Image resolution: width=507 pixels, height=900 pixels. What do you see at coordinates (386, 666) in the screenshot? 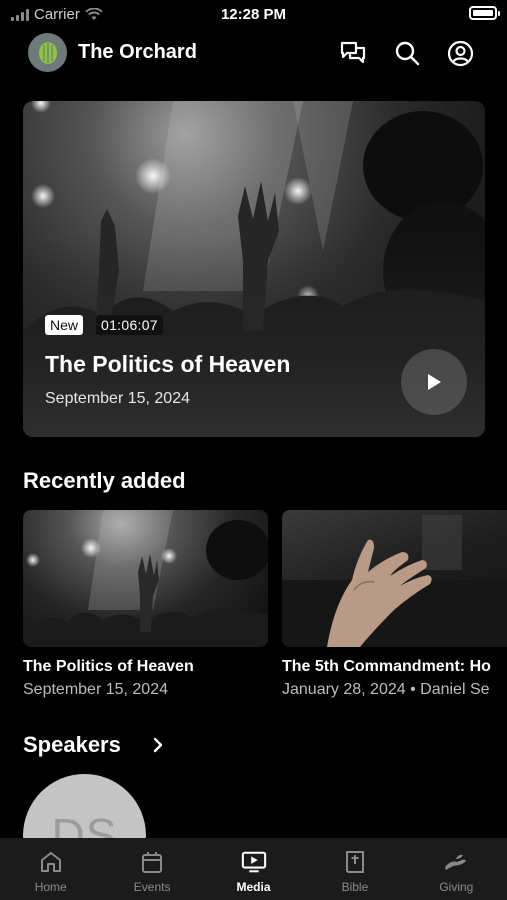
I see `media-card-title: The 5th Commandment: Ho` at bounding box center [386, 666].